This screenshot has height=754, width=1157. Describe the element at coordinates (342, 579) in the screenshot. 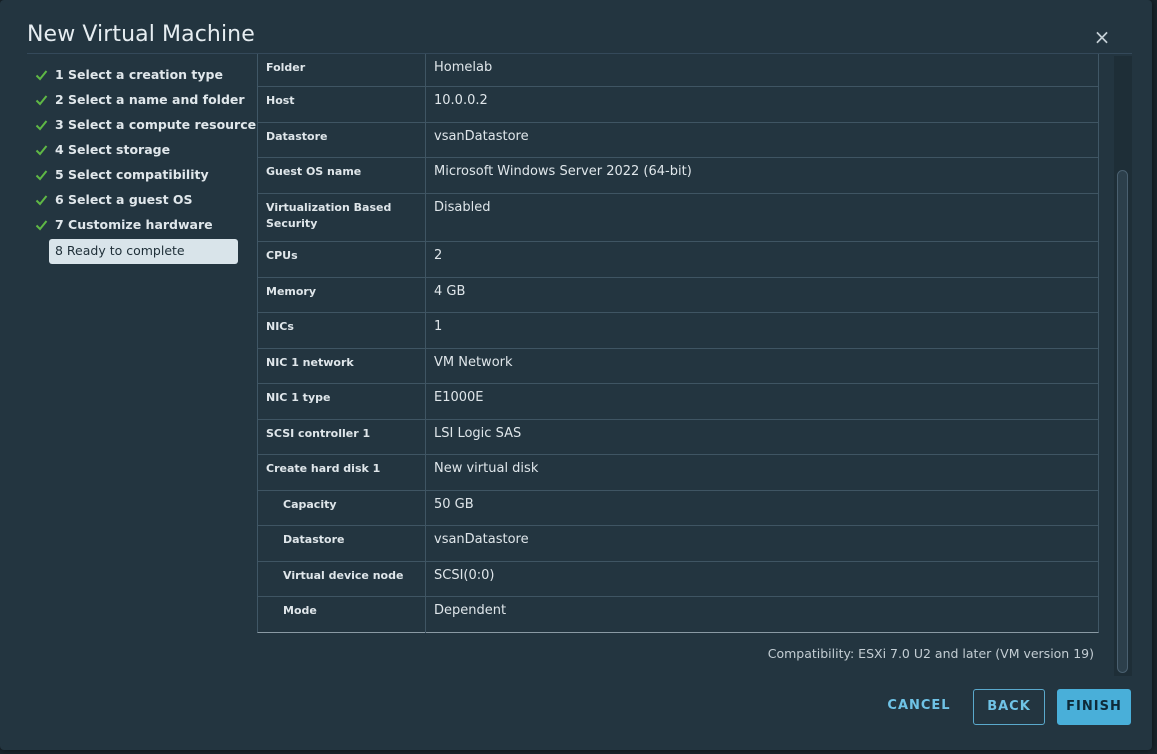

I see `summary-row-label: Virtual device node` at that location.